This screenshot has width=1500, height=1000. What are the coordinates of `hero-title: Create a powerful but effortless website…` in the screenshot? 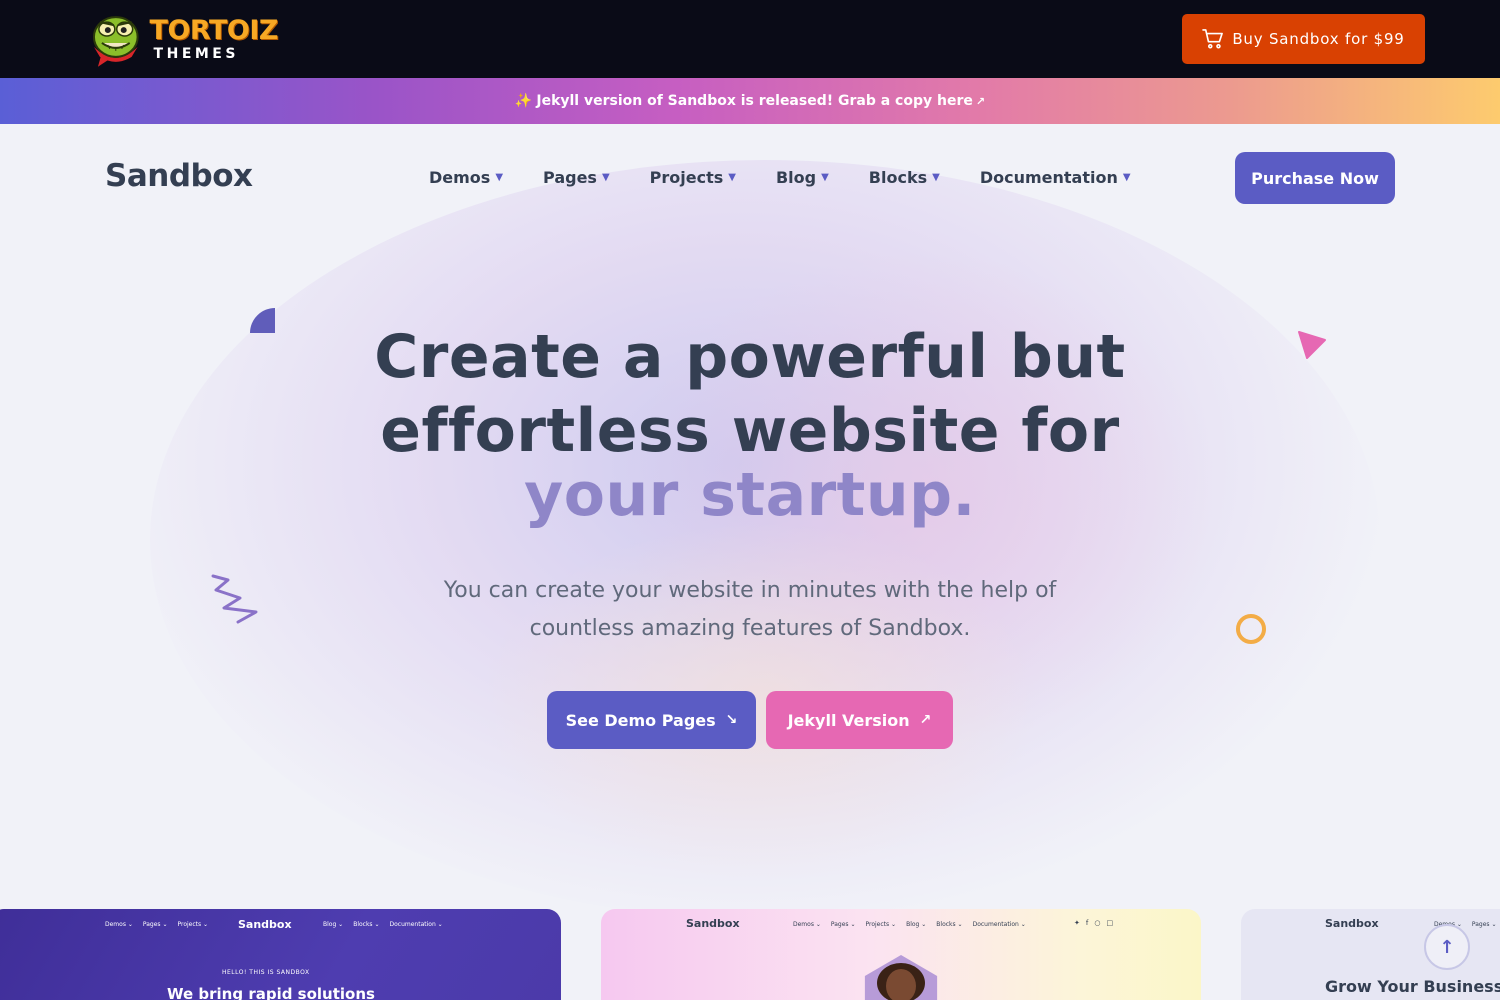 It's located at (750, 426).